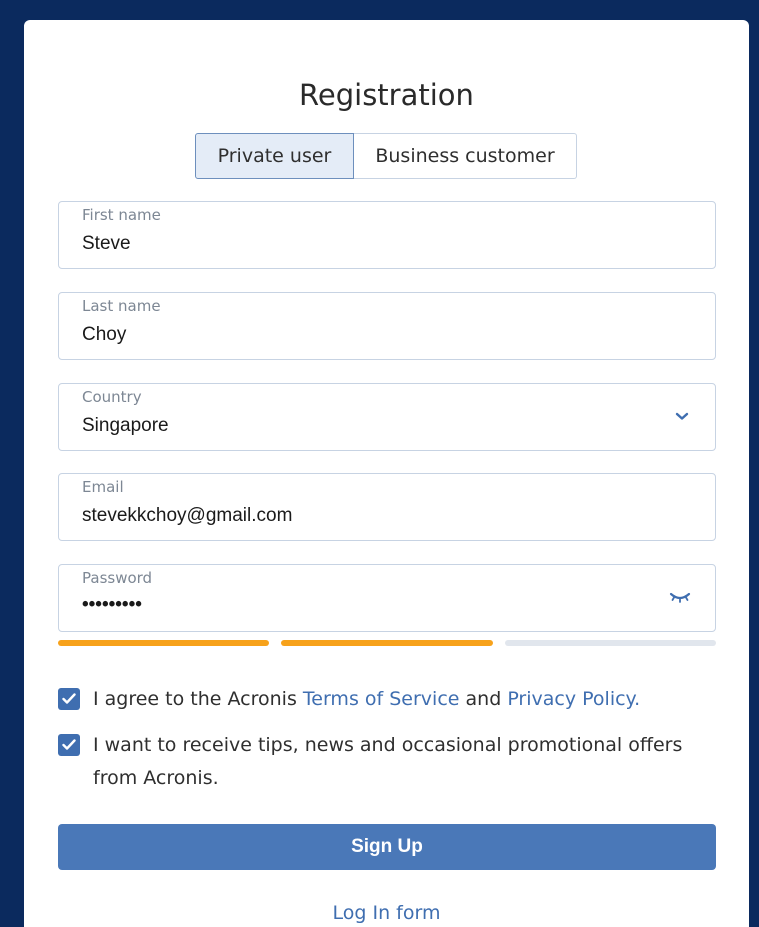  I want to click on last-name-value: Choy, so click(104, 335).